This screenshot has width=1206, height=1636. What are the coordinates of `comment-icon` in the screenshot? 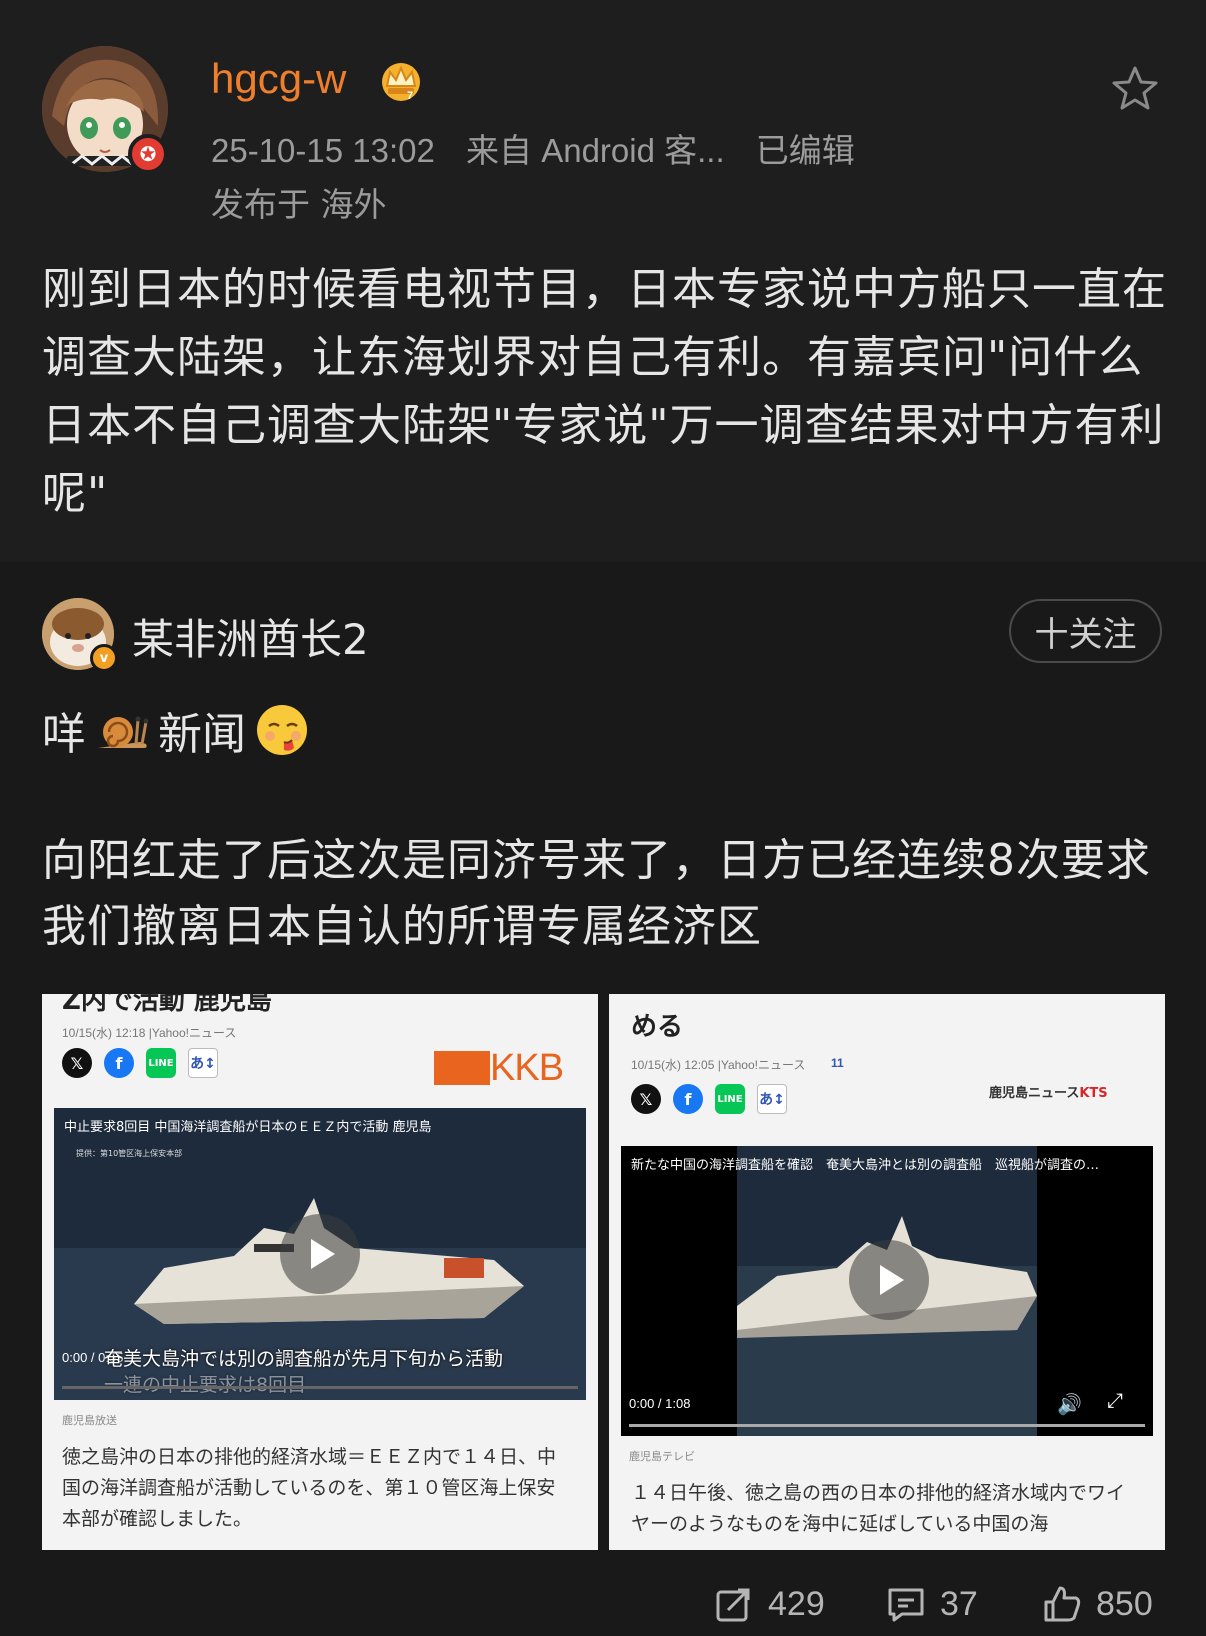 It's located at (906, 1605).